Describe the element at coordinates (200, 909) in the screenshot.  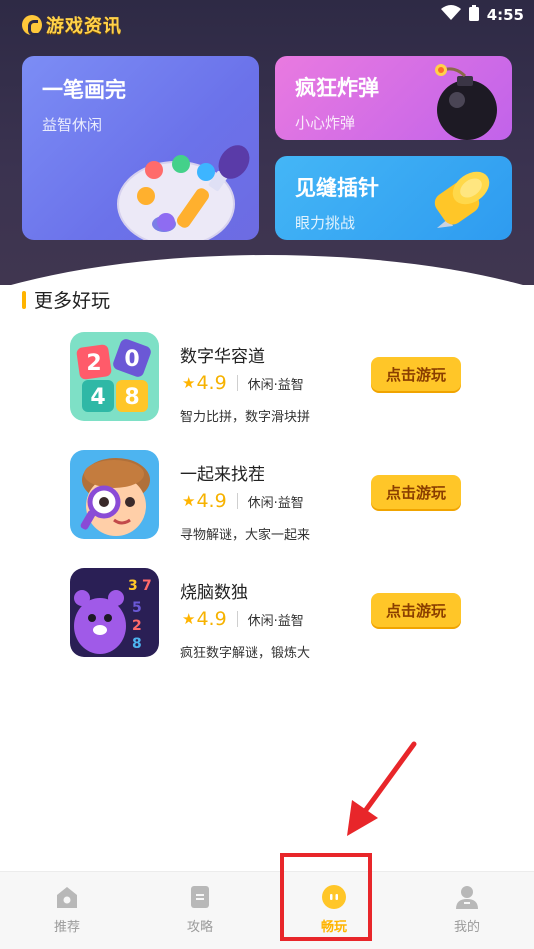
I see `tab-guide: 攻略` at that location.